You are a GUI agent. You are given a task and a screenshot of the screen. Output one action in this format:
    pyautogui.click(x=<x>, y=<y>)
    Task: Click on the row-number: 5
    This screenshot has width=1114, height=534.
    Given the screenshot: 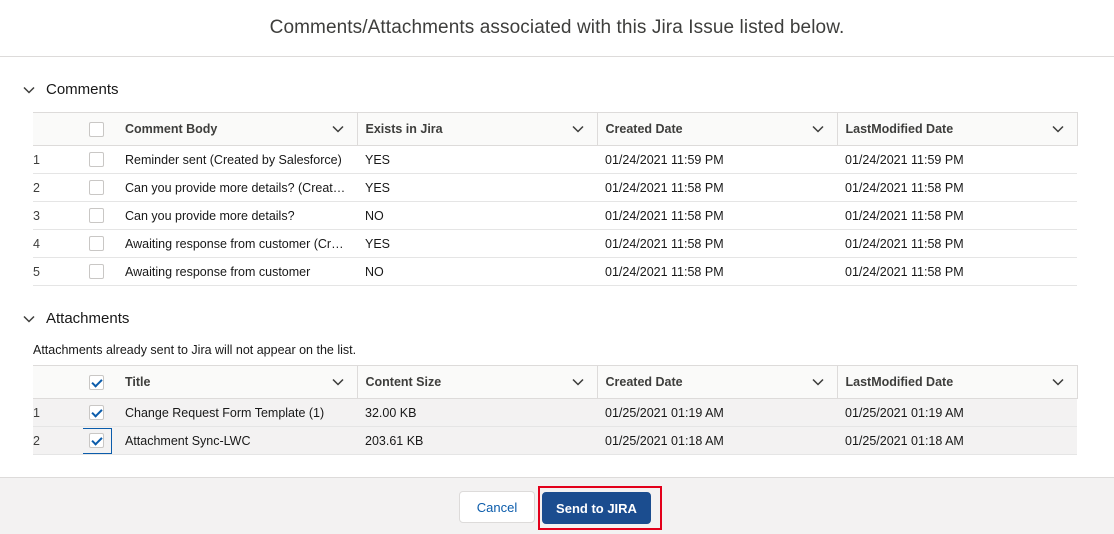 What is the action you would take?
    pyautogui.click(x=58, y=271)
    